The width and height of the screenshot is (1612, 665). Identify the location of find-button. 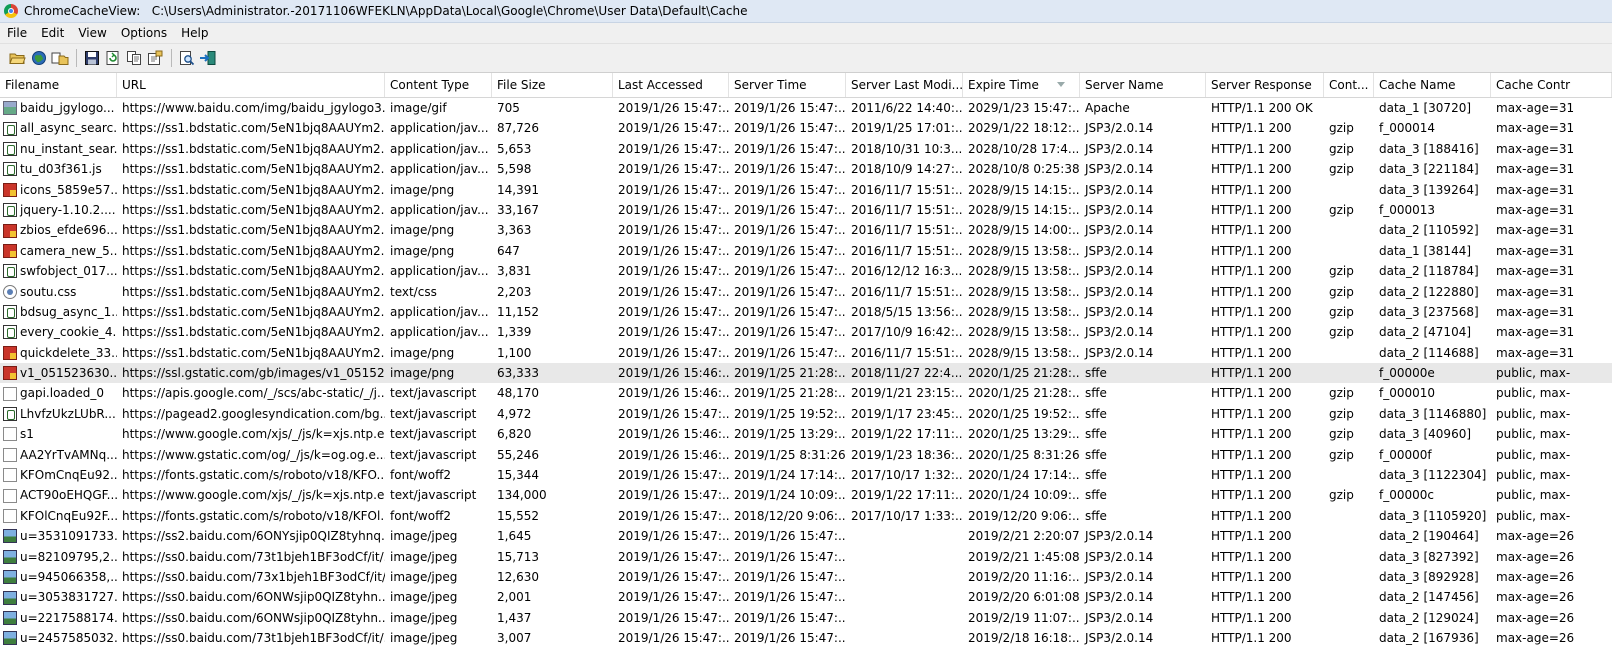
(187, 58).